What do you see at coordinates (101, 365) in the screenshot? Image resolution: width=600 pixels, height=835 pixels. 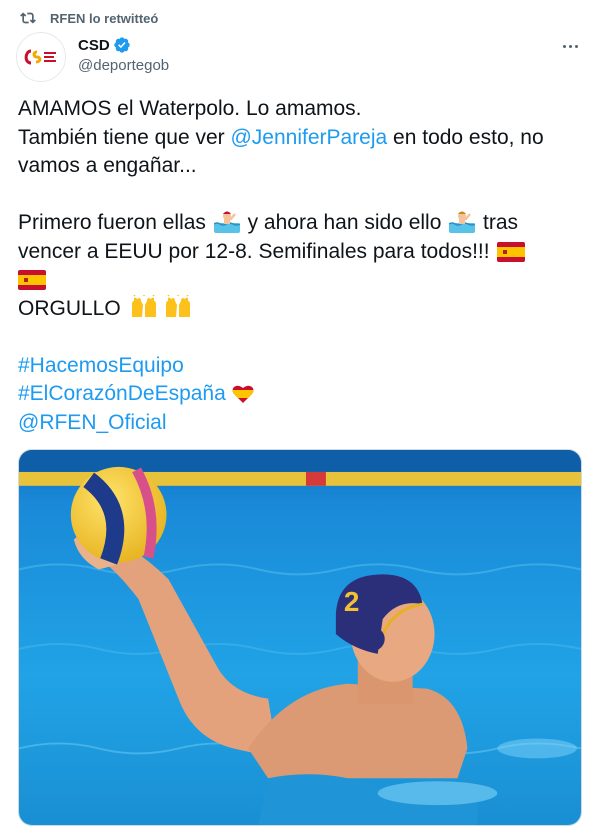 I see `hashtag-hacemosequipo-link: #HacemosEquipo` at bounding box center [101, 365].